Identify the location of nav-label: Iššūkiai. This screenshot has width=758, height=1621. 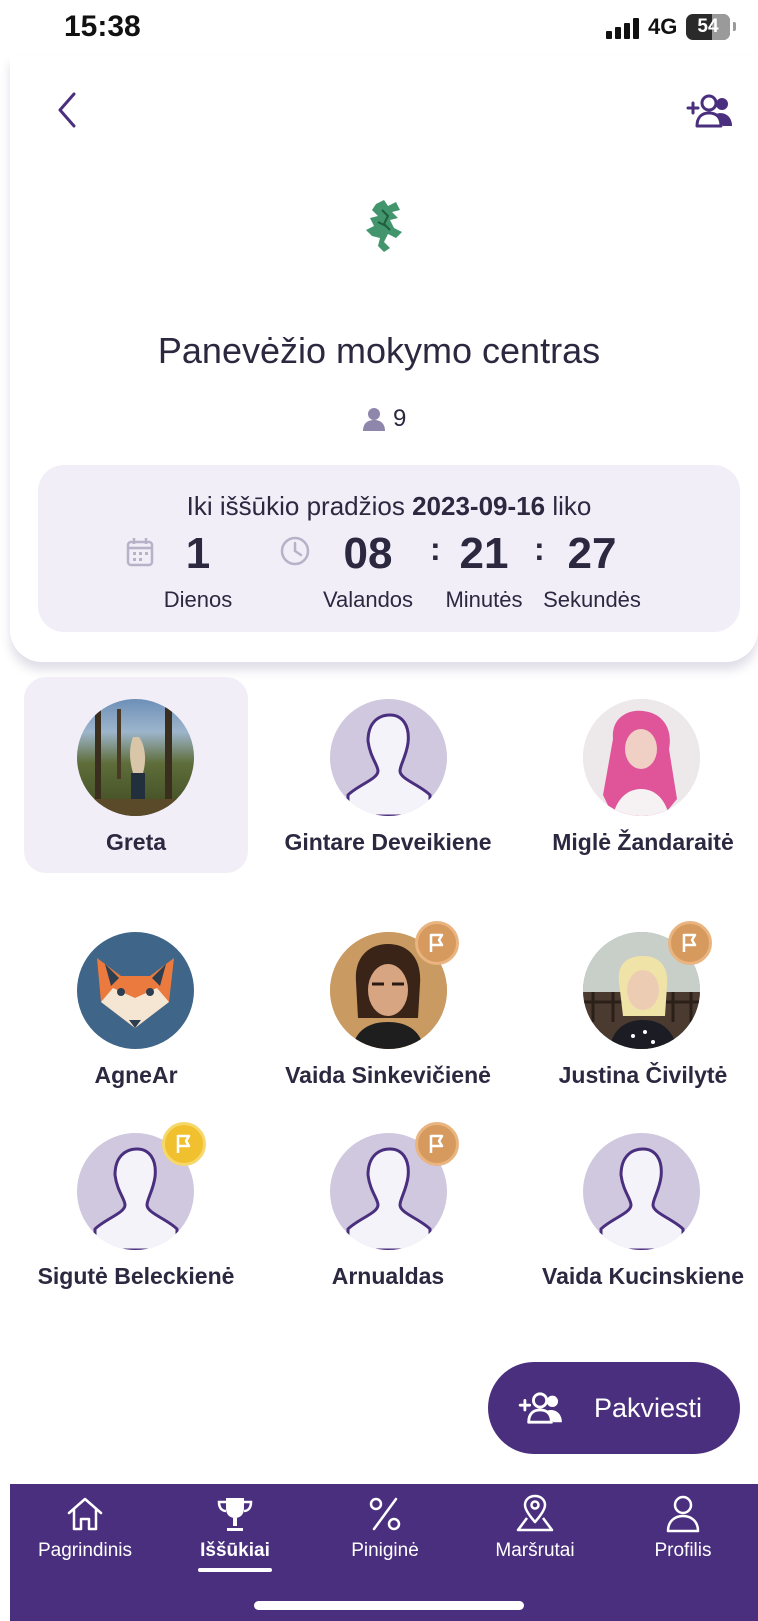
(235, 1550).